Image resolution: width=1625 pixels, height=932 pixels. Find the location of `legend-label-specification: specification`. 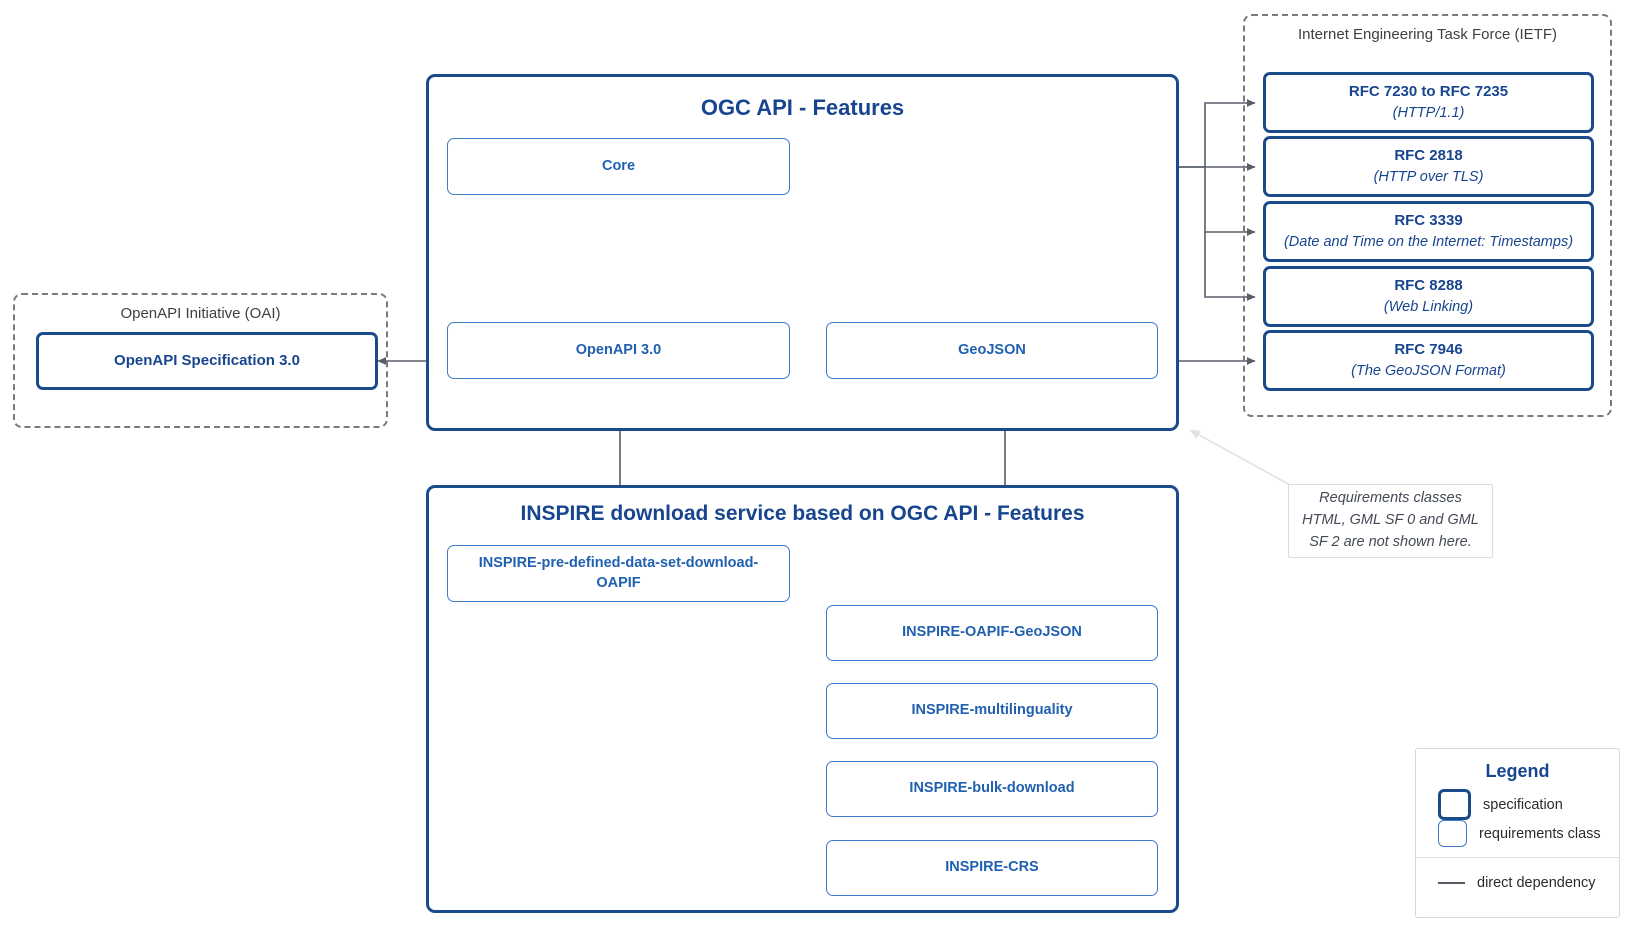

legend-label-specification: specification is located at coordinates (1523, 804).